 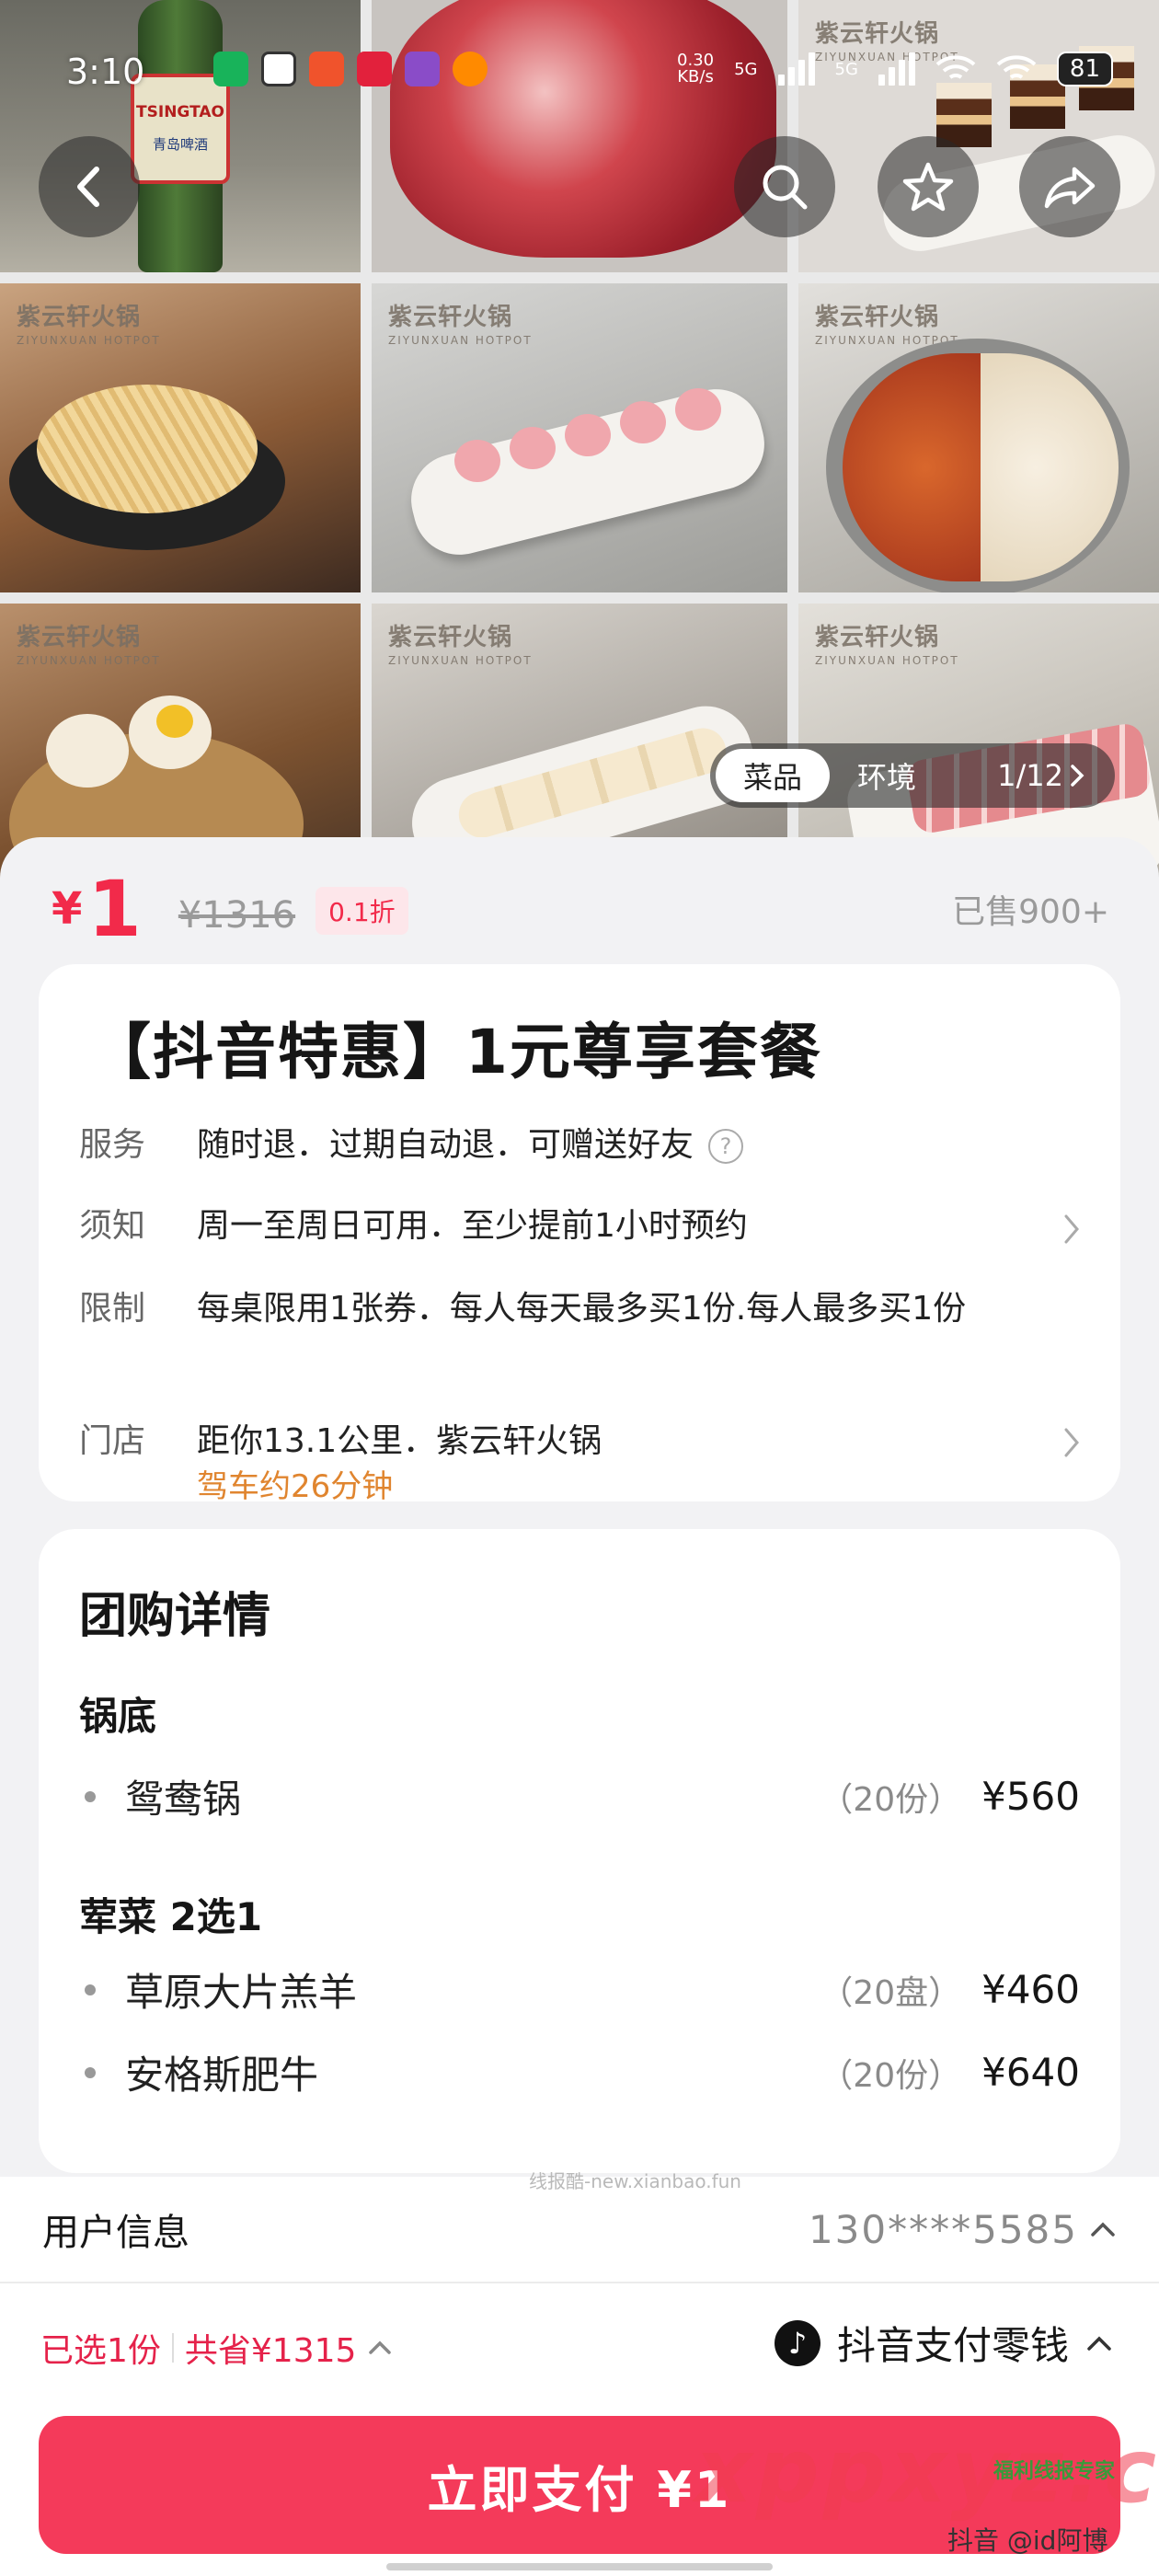 What do you see at coordinates (175, 1616) in the screenshot?
I see `details-title: 团购详情` at bounding box center [175, 1616].